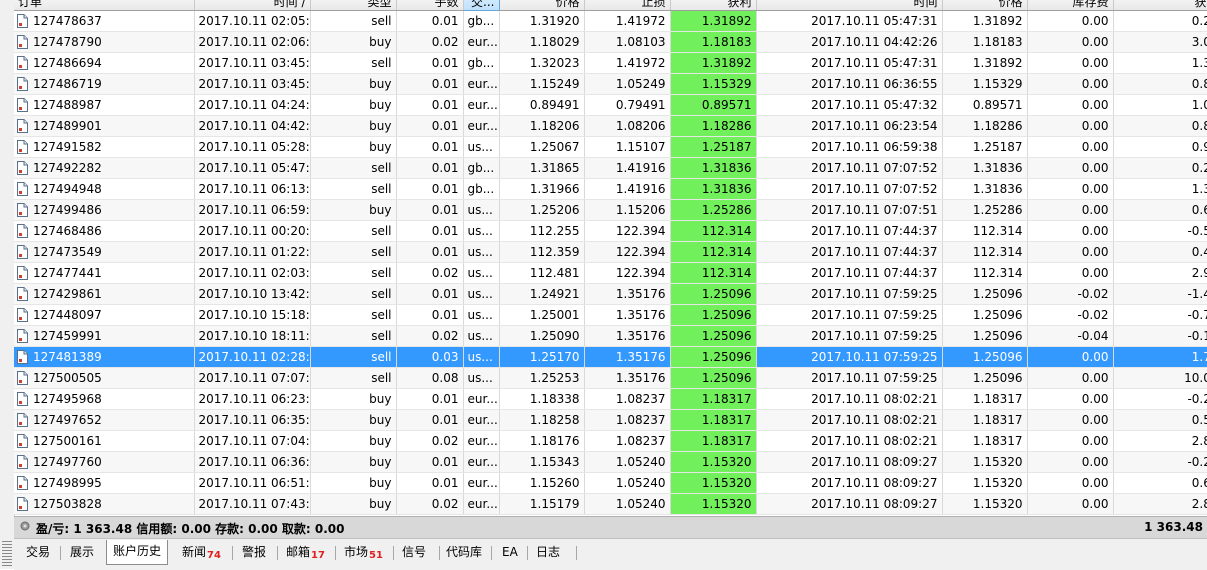 This screenshot has height=570, width=1207. Describe the element at coordinates (353, 5) in the screenshot. I see `column-header-type: 类型` at that location.